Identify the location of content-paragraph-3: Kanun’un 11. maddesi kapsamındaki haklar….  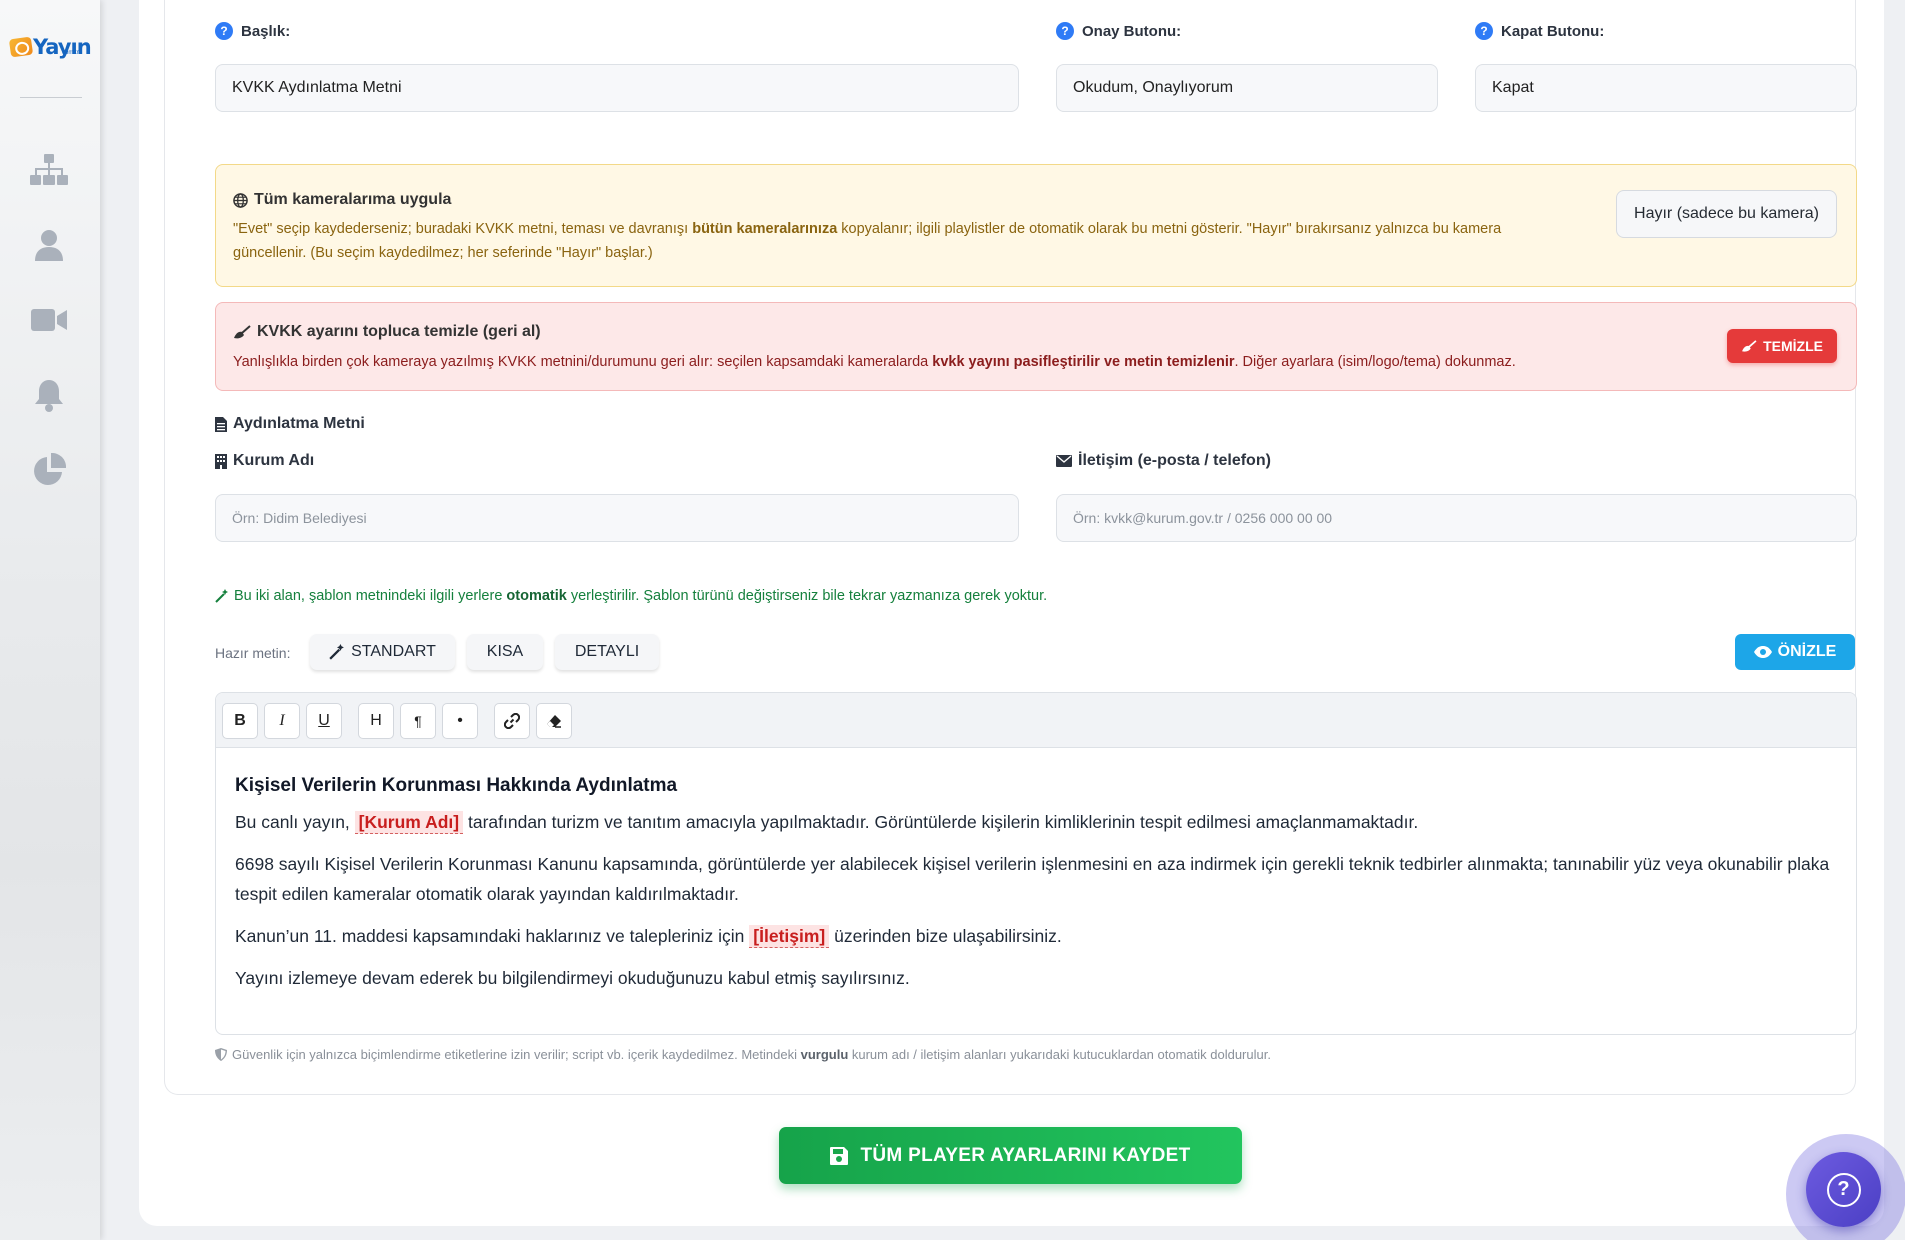
(648, 936).